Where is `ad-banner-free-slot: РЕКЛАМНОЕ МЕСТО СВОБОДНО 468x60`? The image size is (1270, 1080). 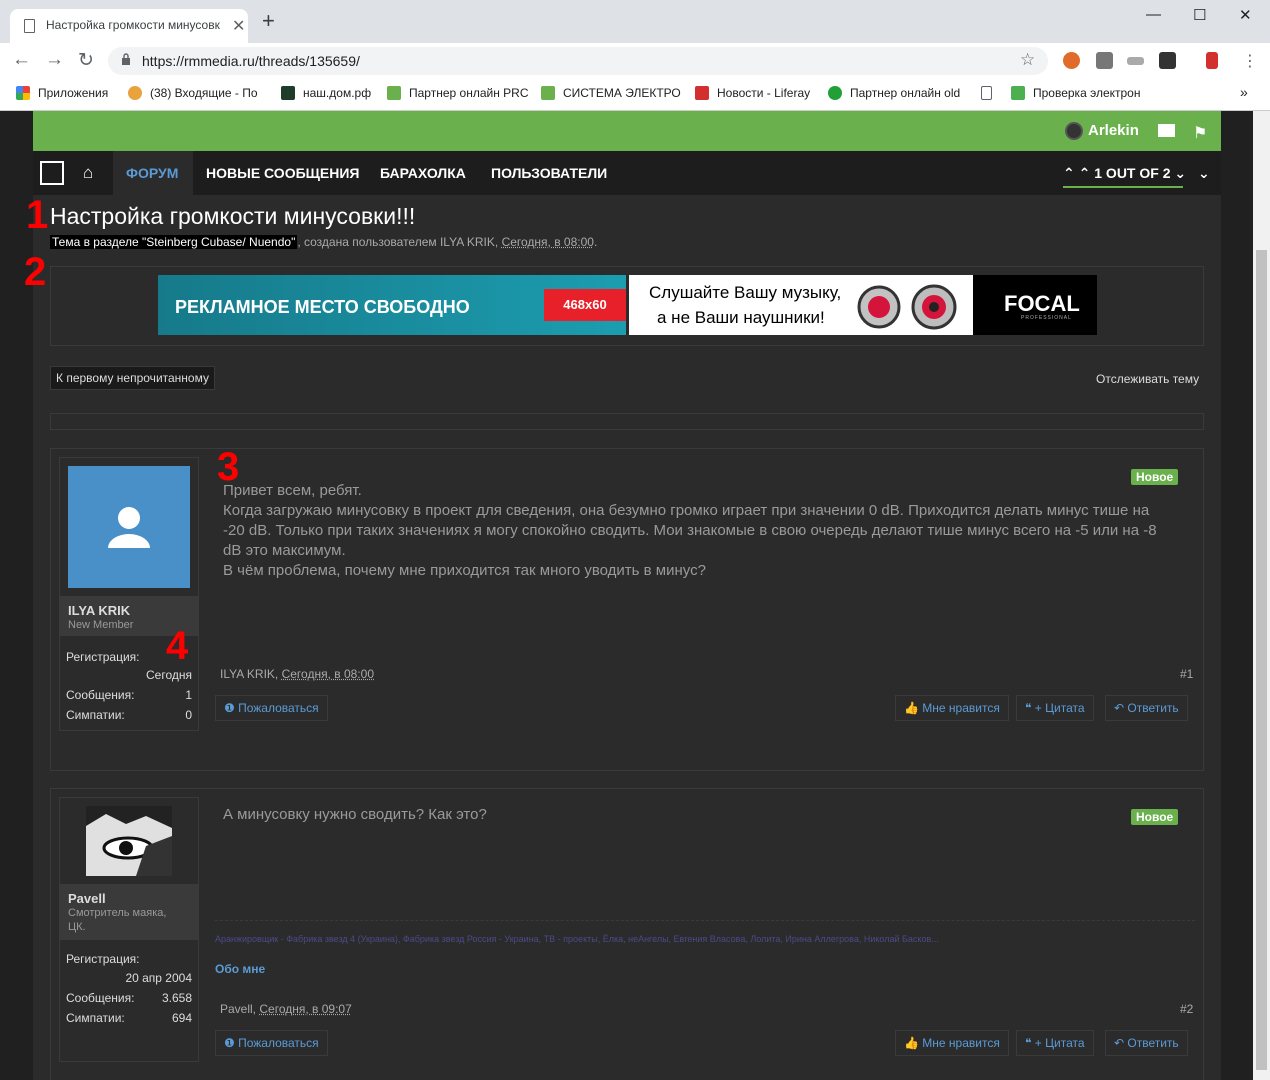
ad-banner-free-slot: РЕКЛАМНОЕ МЕСТО СВОБОДНО 468x60 is located at coordinates (392, 305).